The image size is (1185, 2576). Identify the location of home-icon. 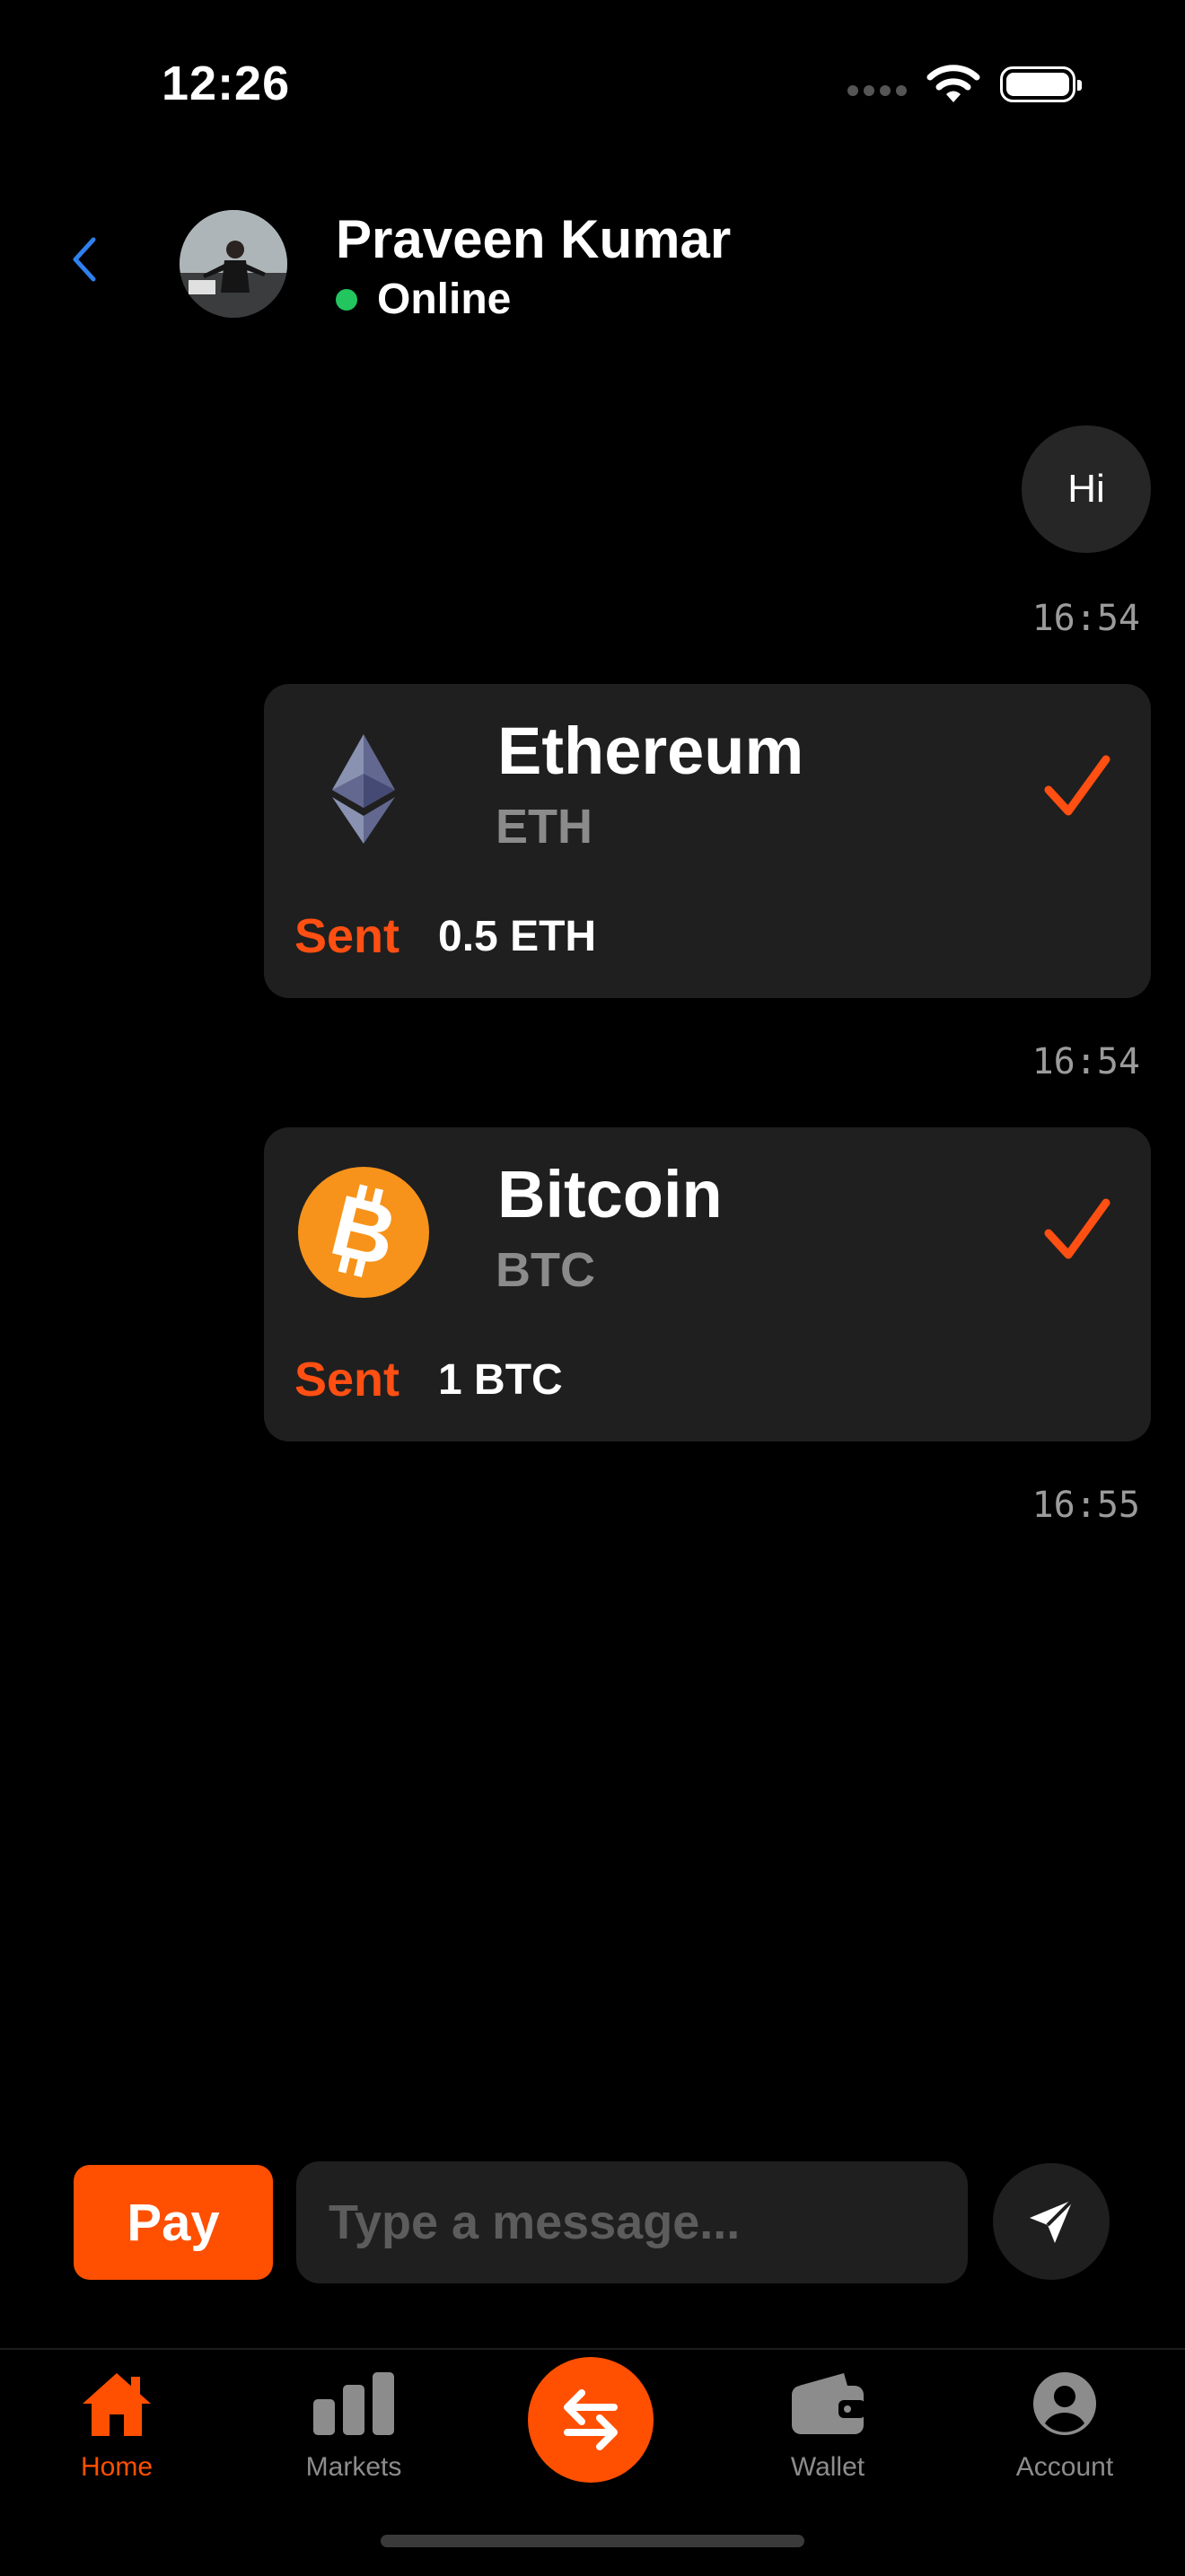
(117, 2404).